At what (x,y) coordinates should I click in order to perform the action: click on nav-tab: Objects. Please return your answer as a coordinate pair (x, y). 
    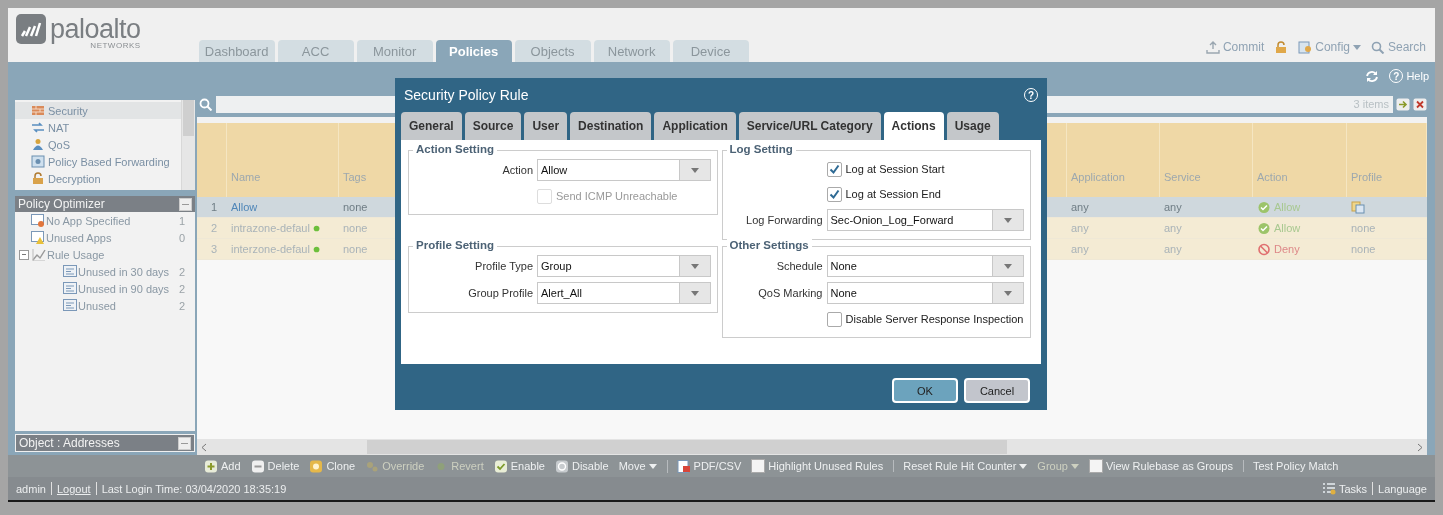
    Looking at the image, I should click on (552, 51).